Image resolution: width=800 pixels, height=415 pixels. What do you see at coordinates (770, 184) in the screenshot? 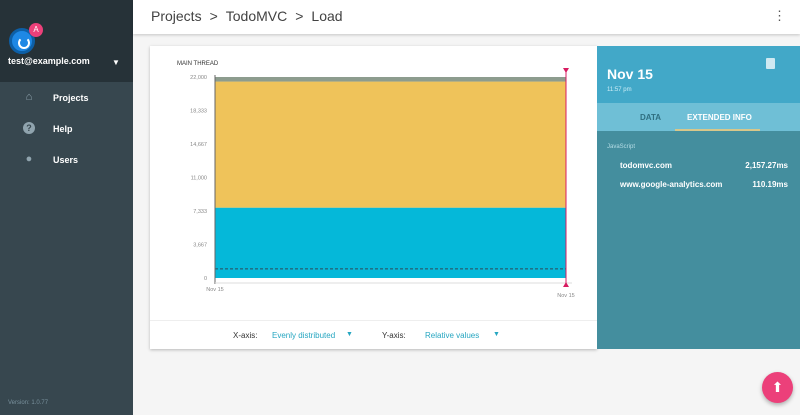
I see `resource-value: 110.19ms` at bounding box center [770, 184].